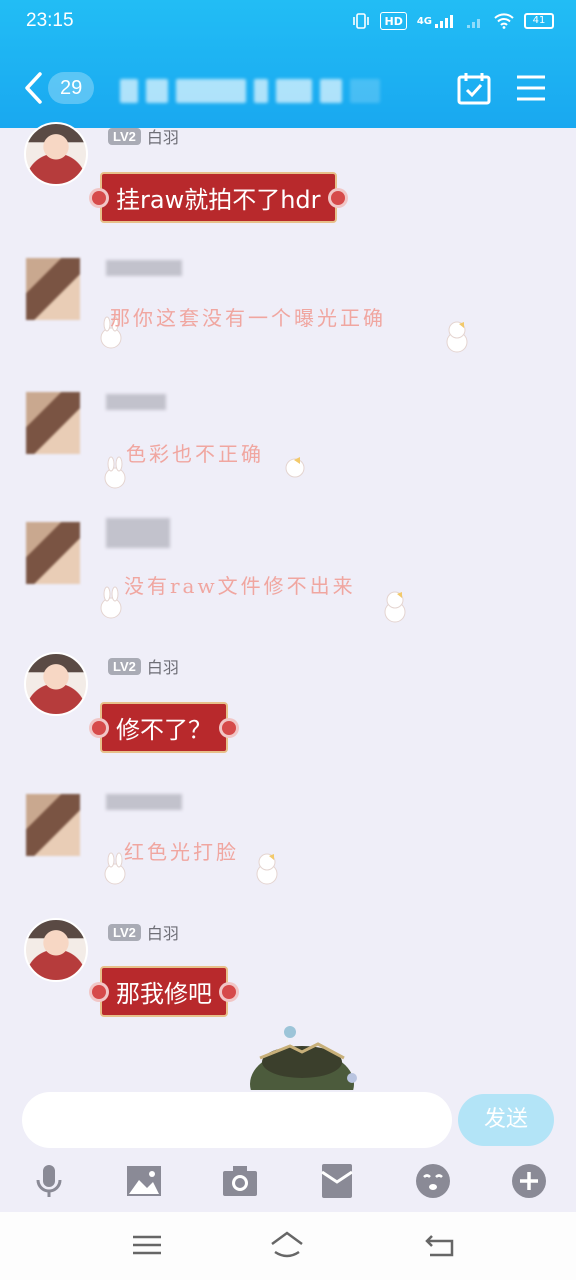 The height and width of the screenshot is (1280, 576). Describe the element at coordinates (288, 1183) in the screenshot. I see `chat-toolbar` at that location.